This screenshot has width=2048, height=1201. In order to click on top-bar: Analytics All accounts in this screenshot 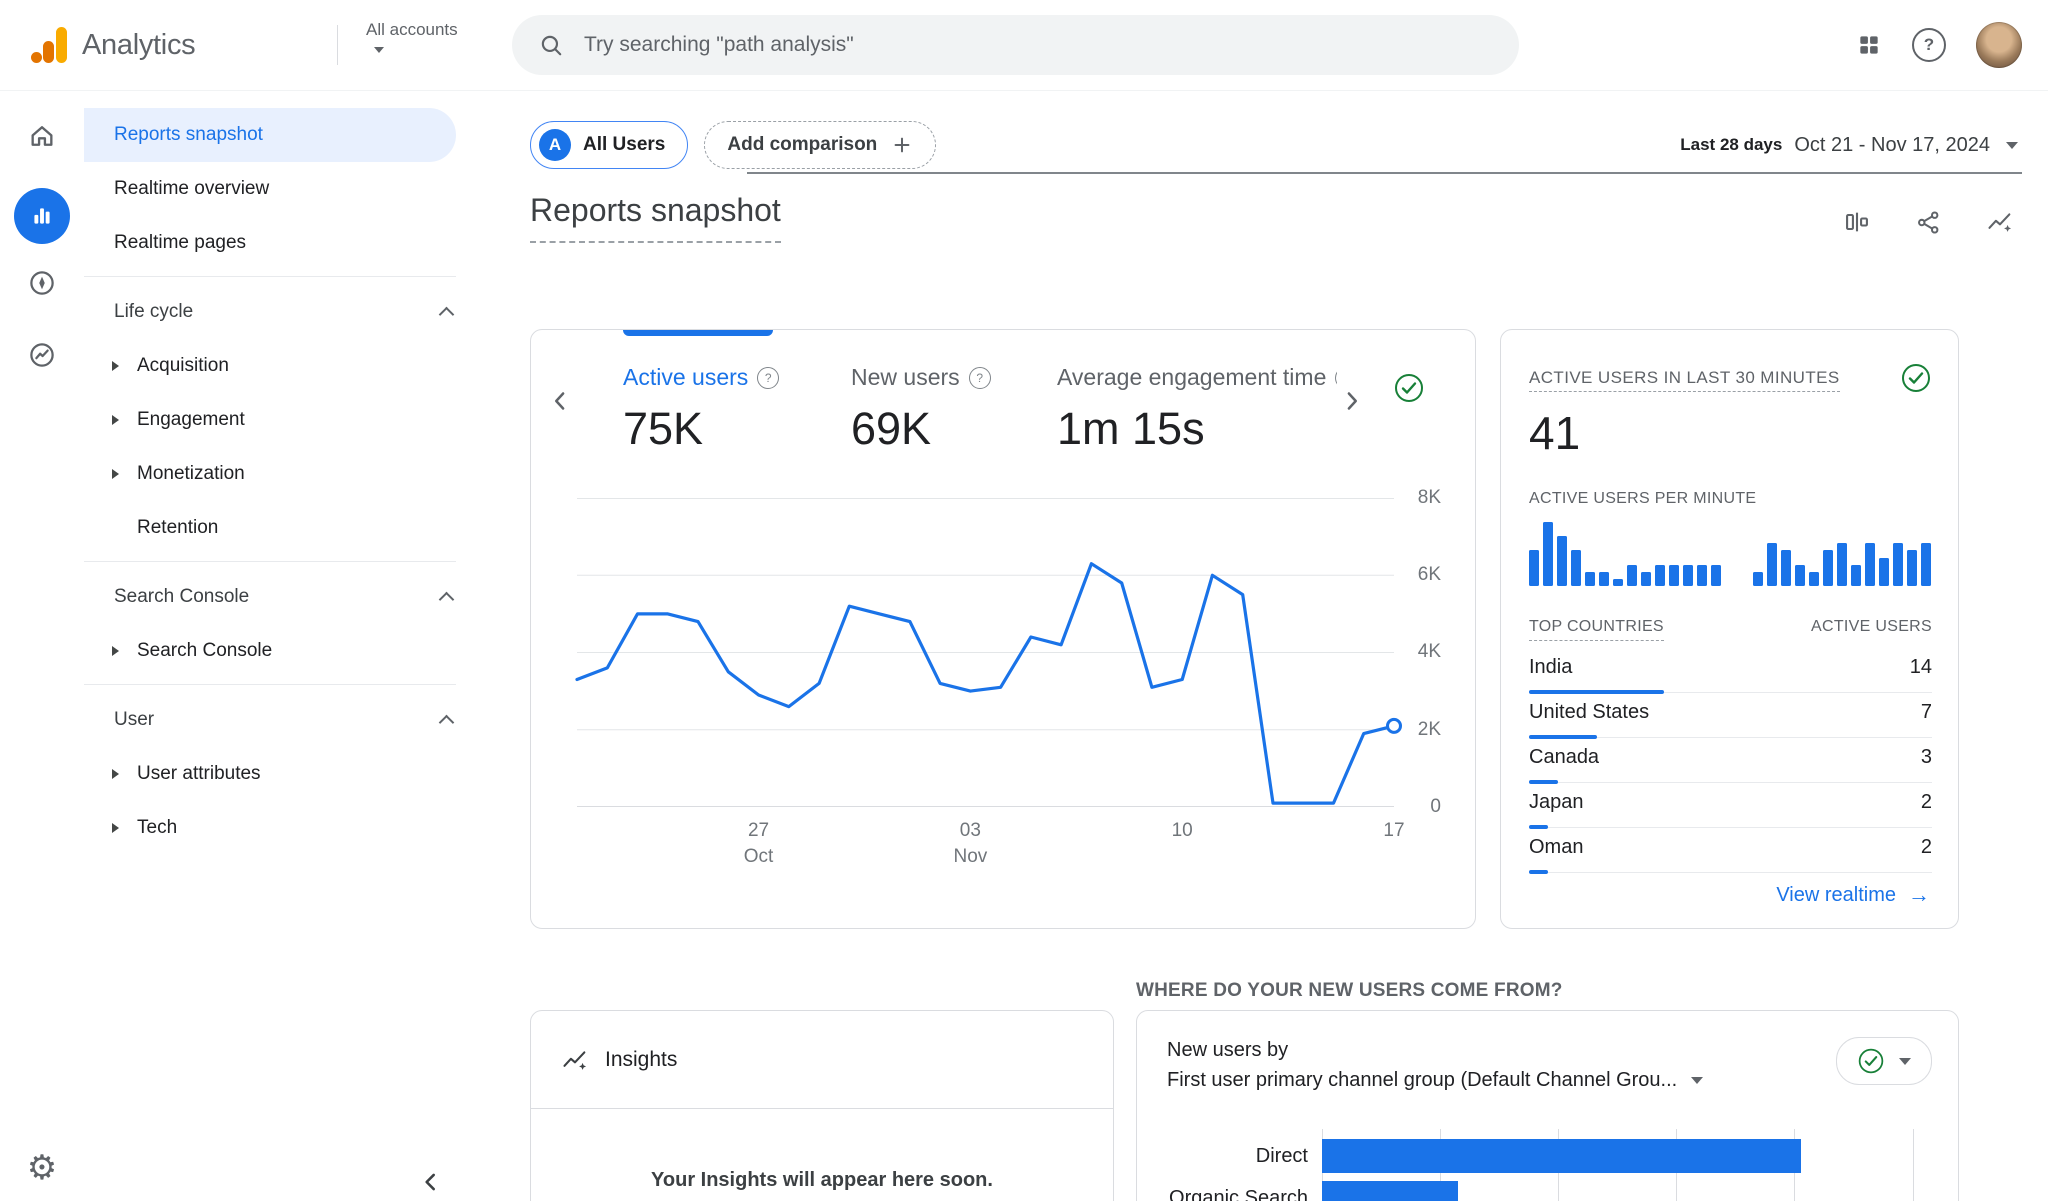, I will do `click(1024, 45)`.